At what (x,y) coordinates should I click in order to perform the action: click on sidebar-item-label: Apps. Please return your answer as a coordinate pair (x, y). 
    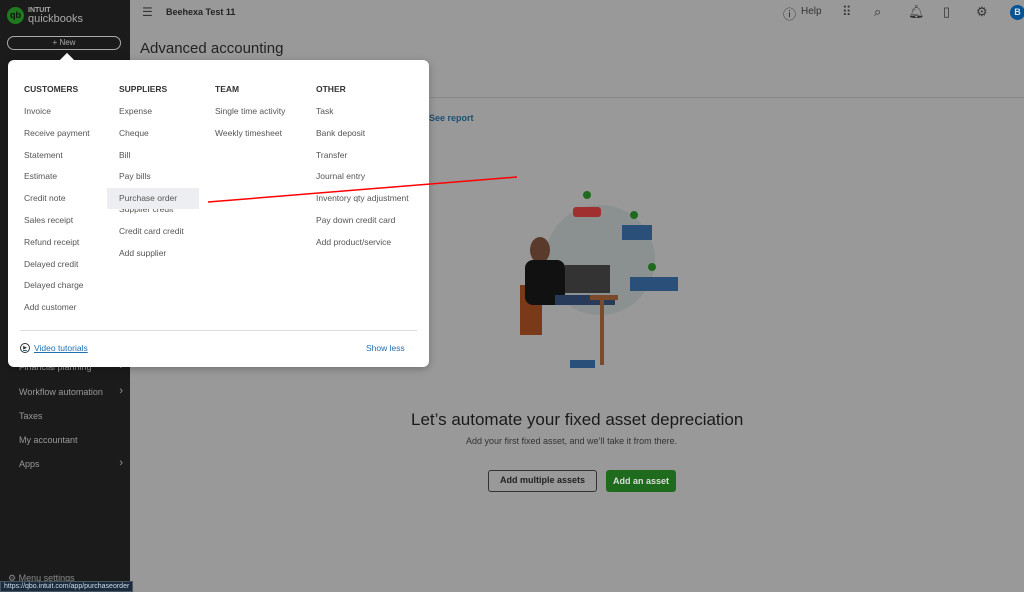
    Looking at the image, I should click on (29, 464).